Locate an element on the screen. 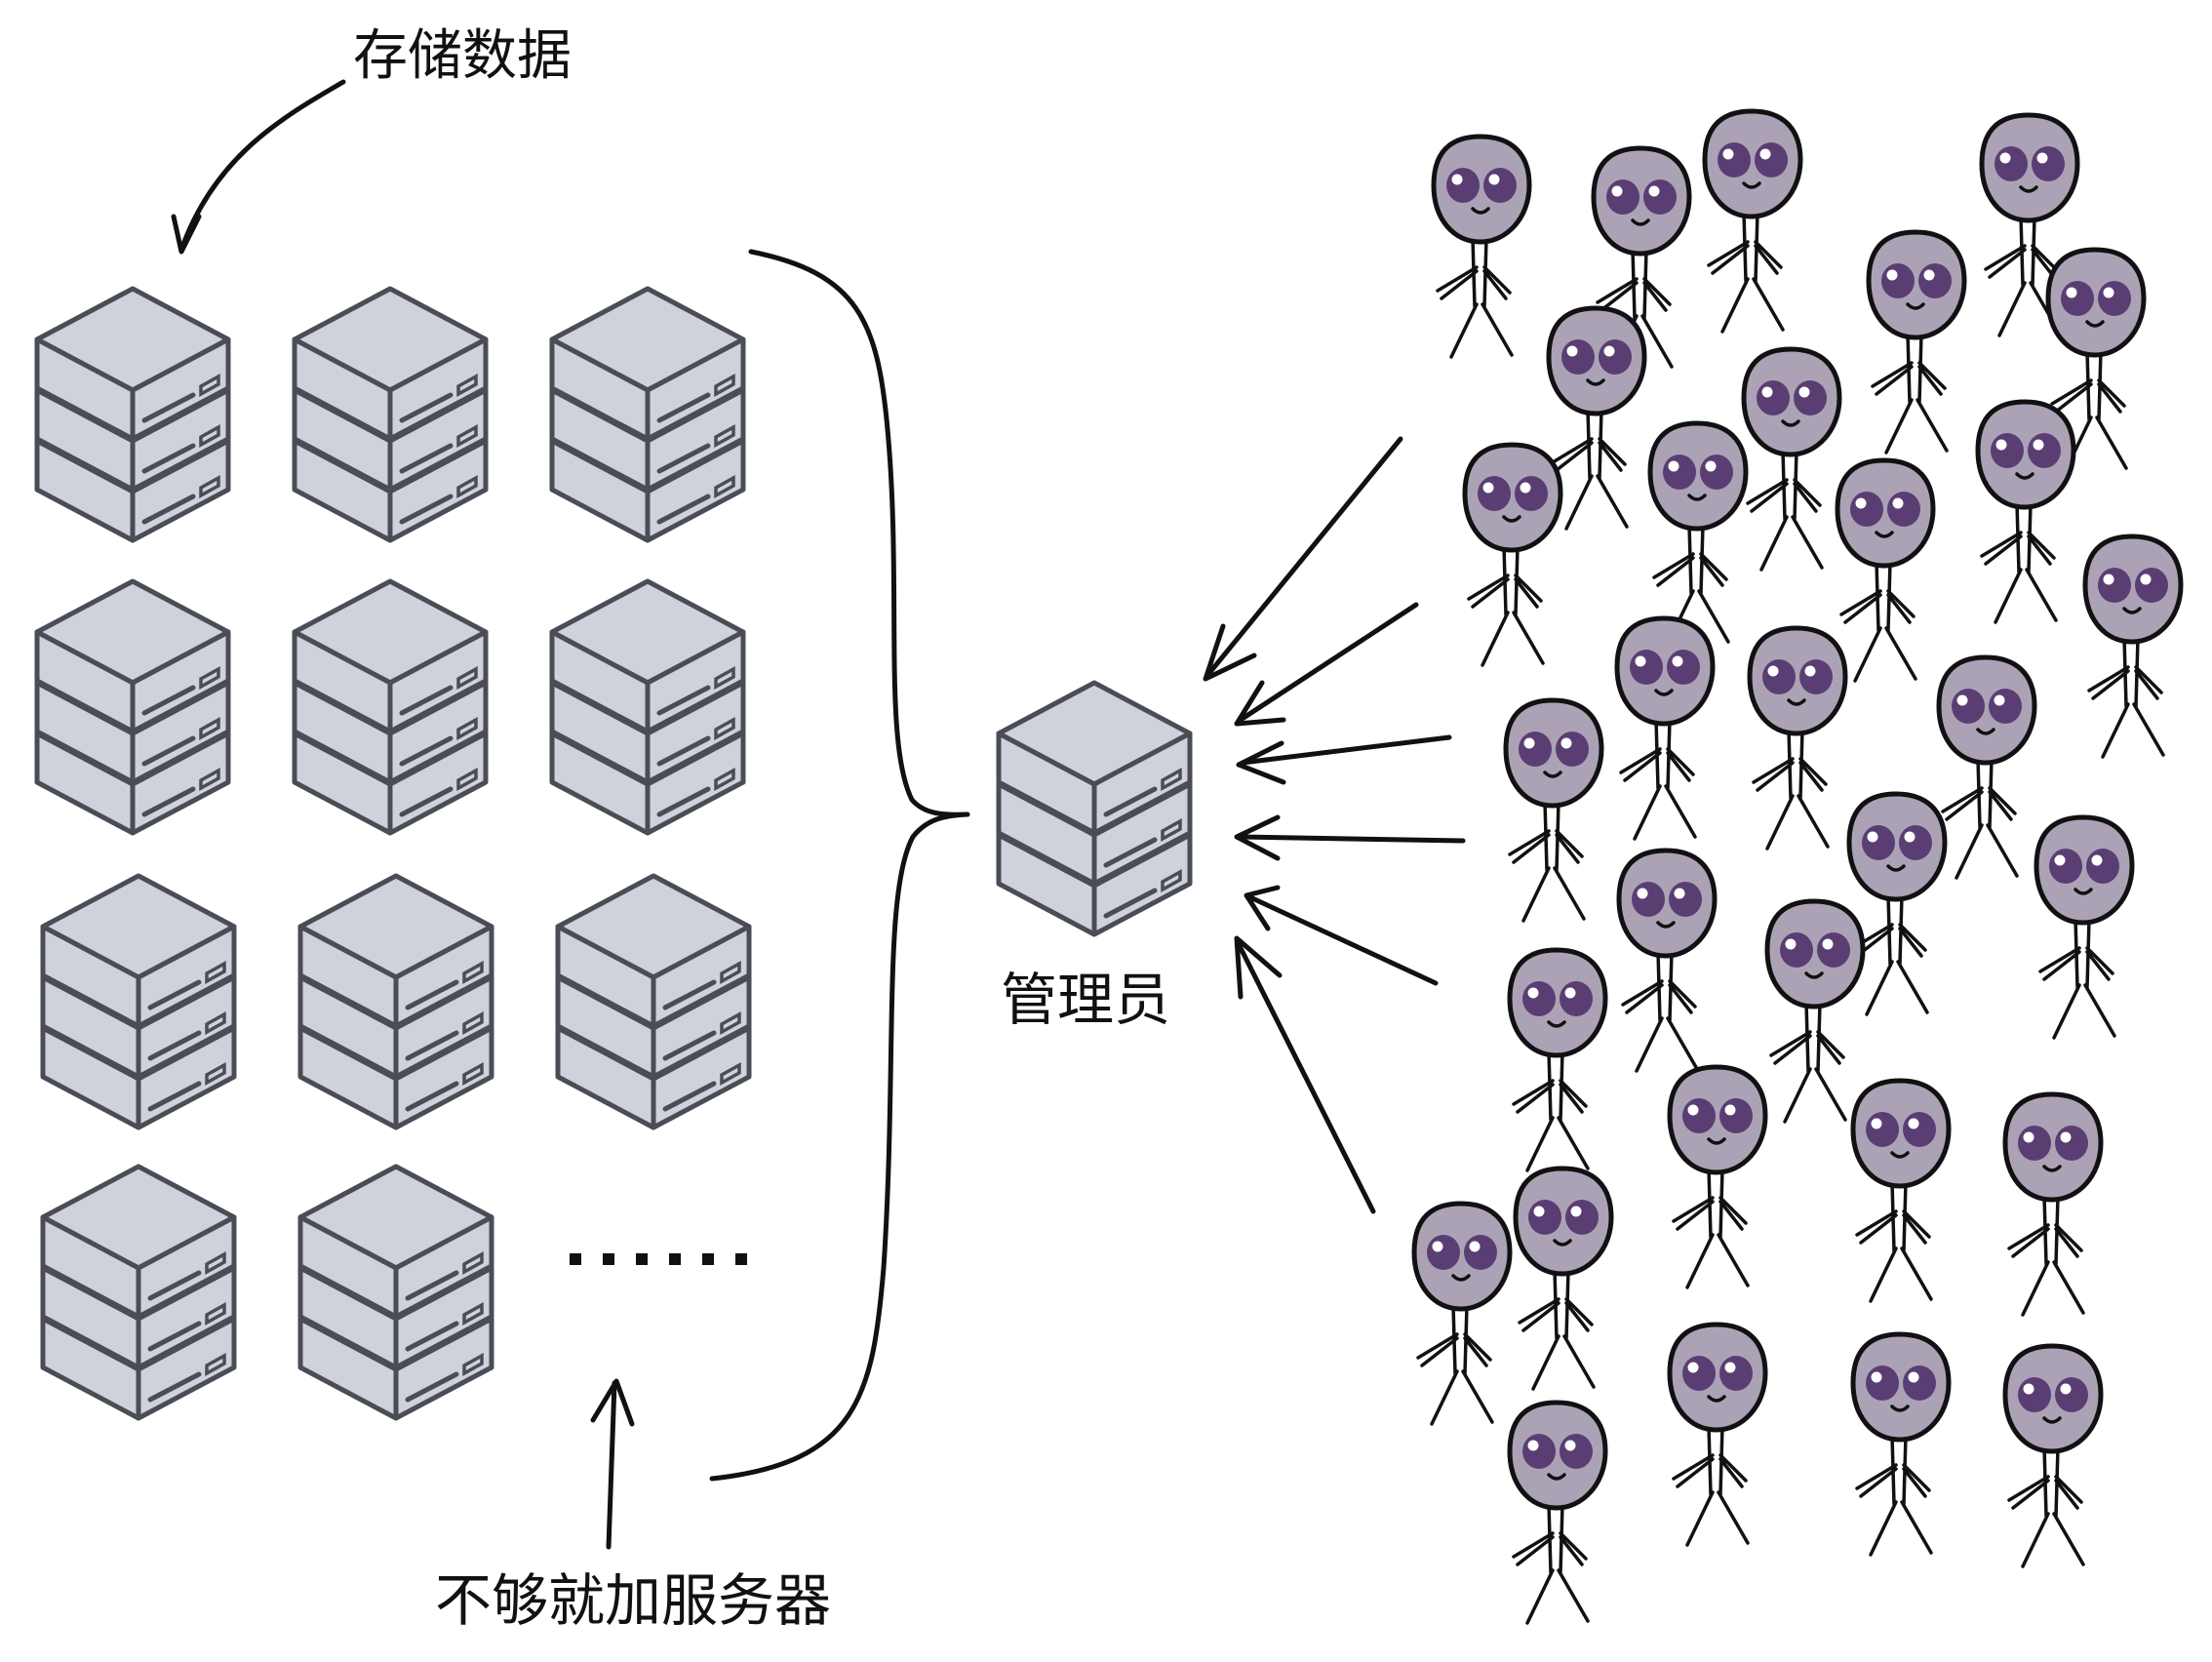 This screenshot has width=2212, height=1662. grouping-brace is located at coordinates (839, 865).